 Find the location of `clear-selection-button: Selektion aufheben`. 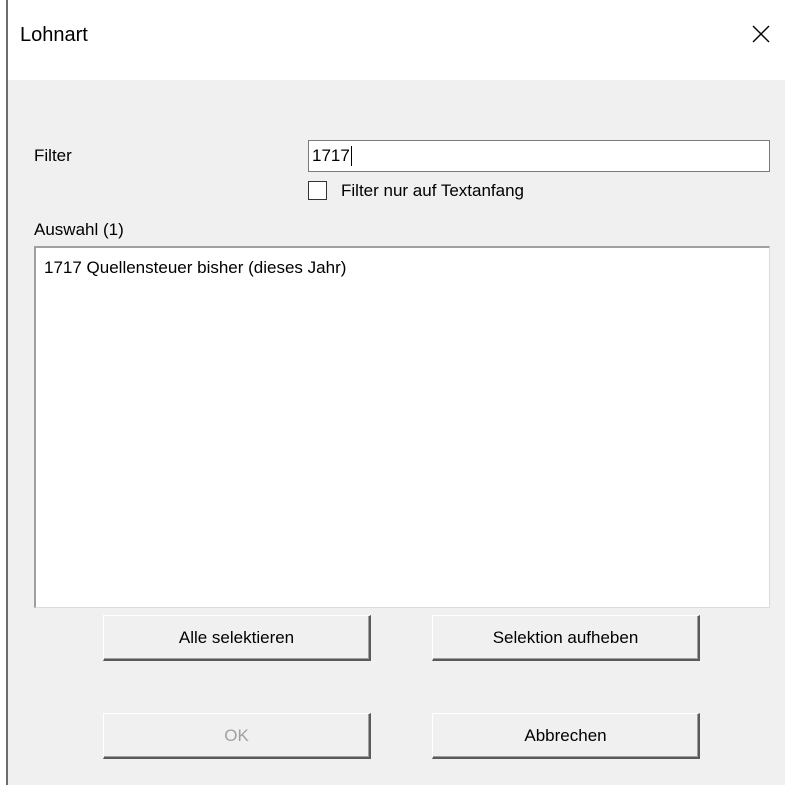

clear-selection-button: Selektion aufheben is located at coordinates (566, 638).